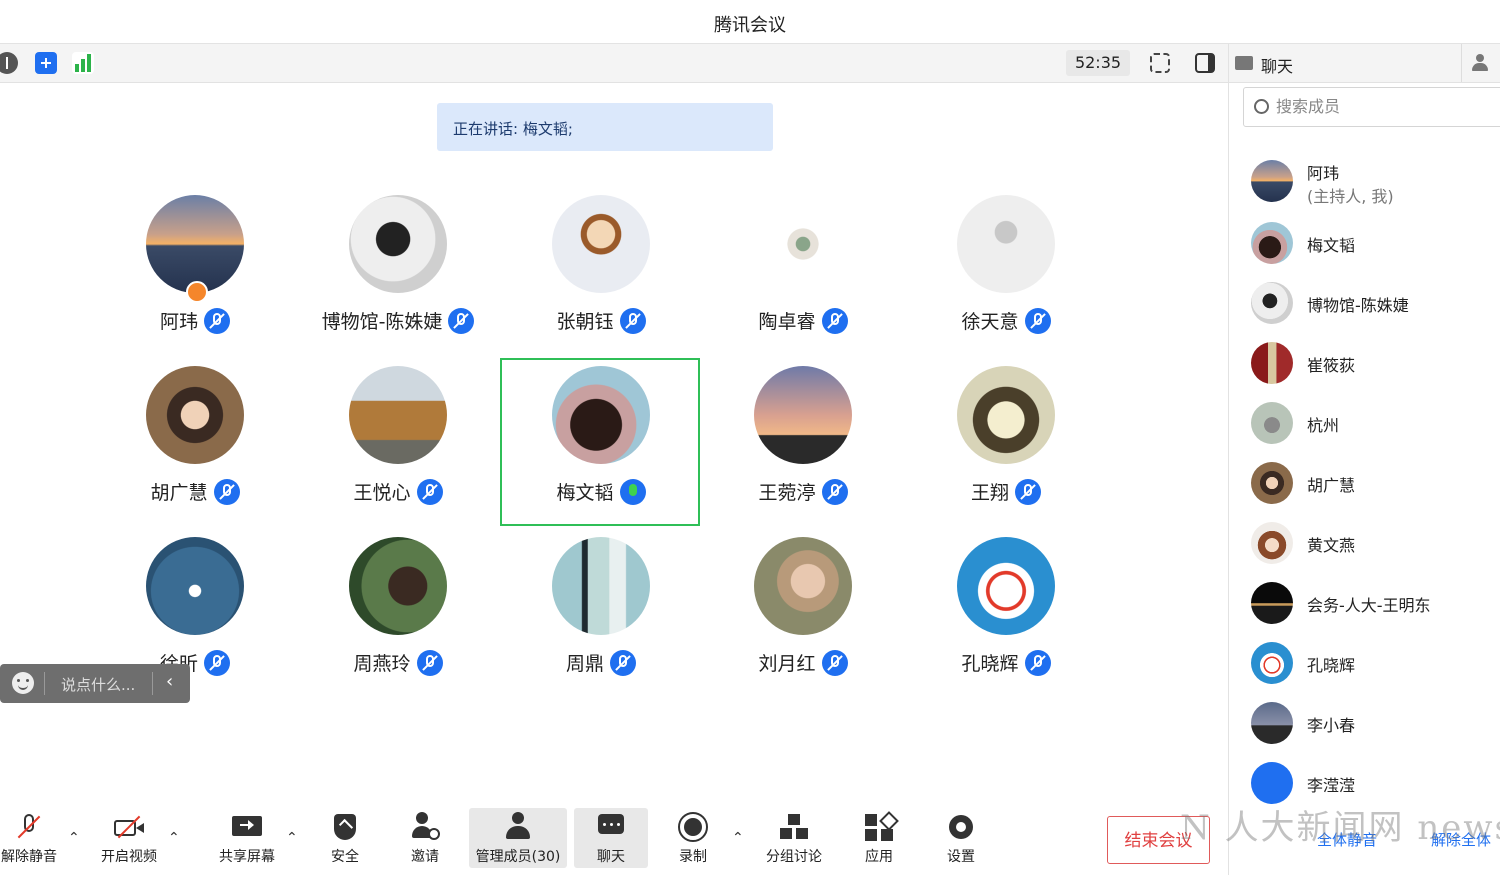 The width and height of the screenshot is (1500, 875). I want to click on participant-tile: 周燕玲, so click(398, 619).